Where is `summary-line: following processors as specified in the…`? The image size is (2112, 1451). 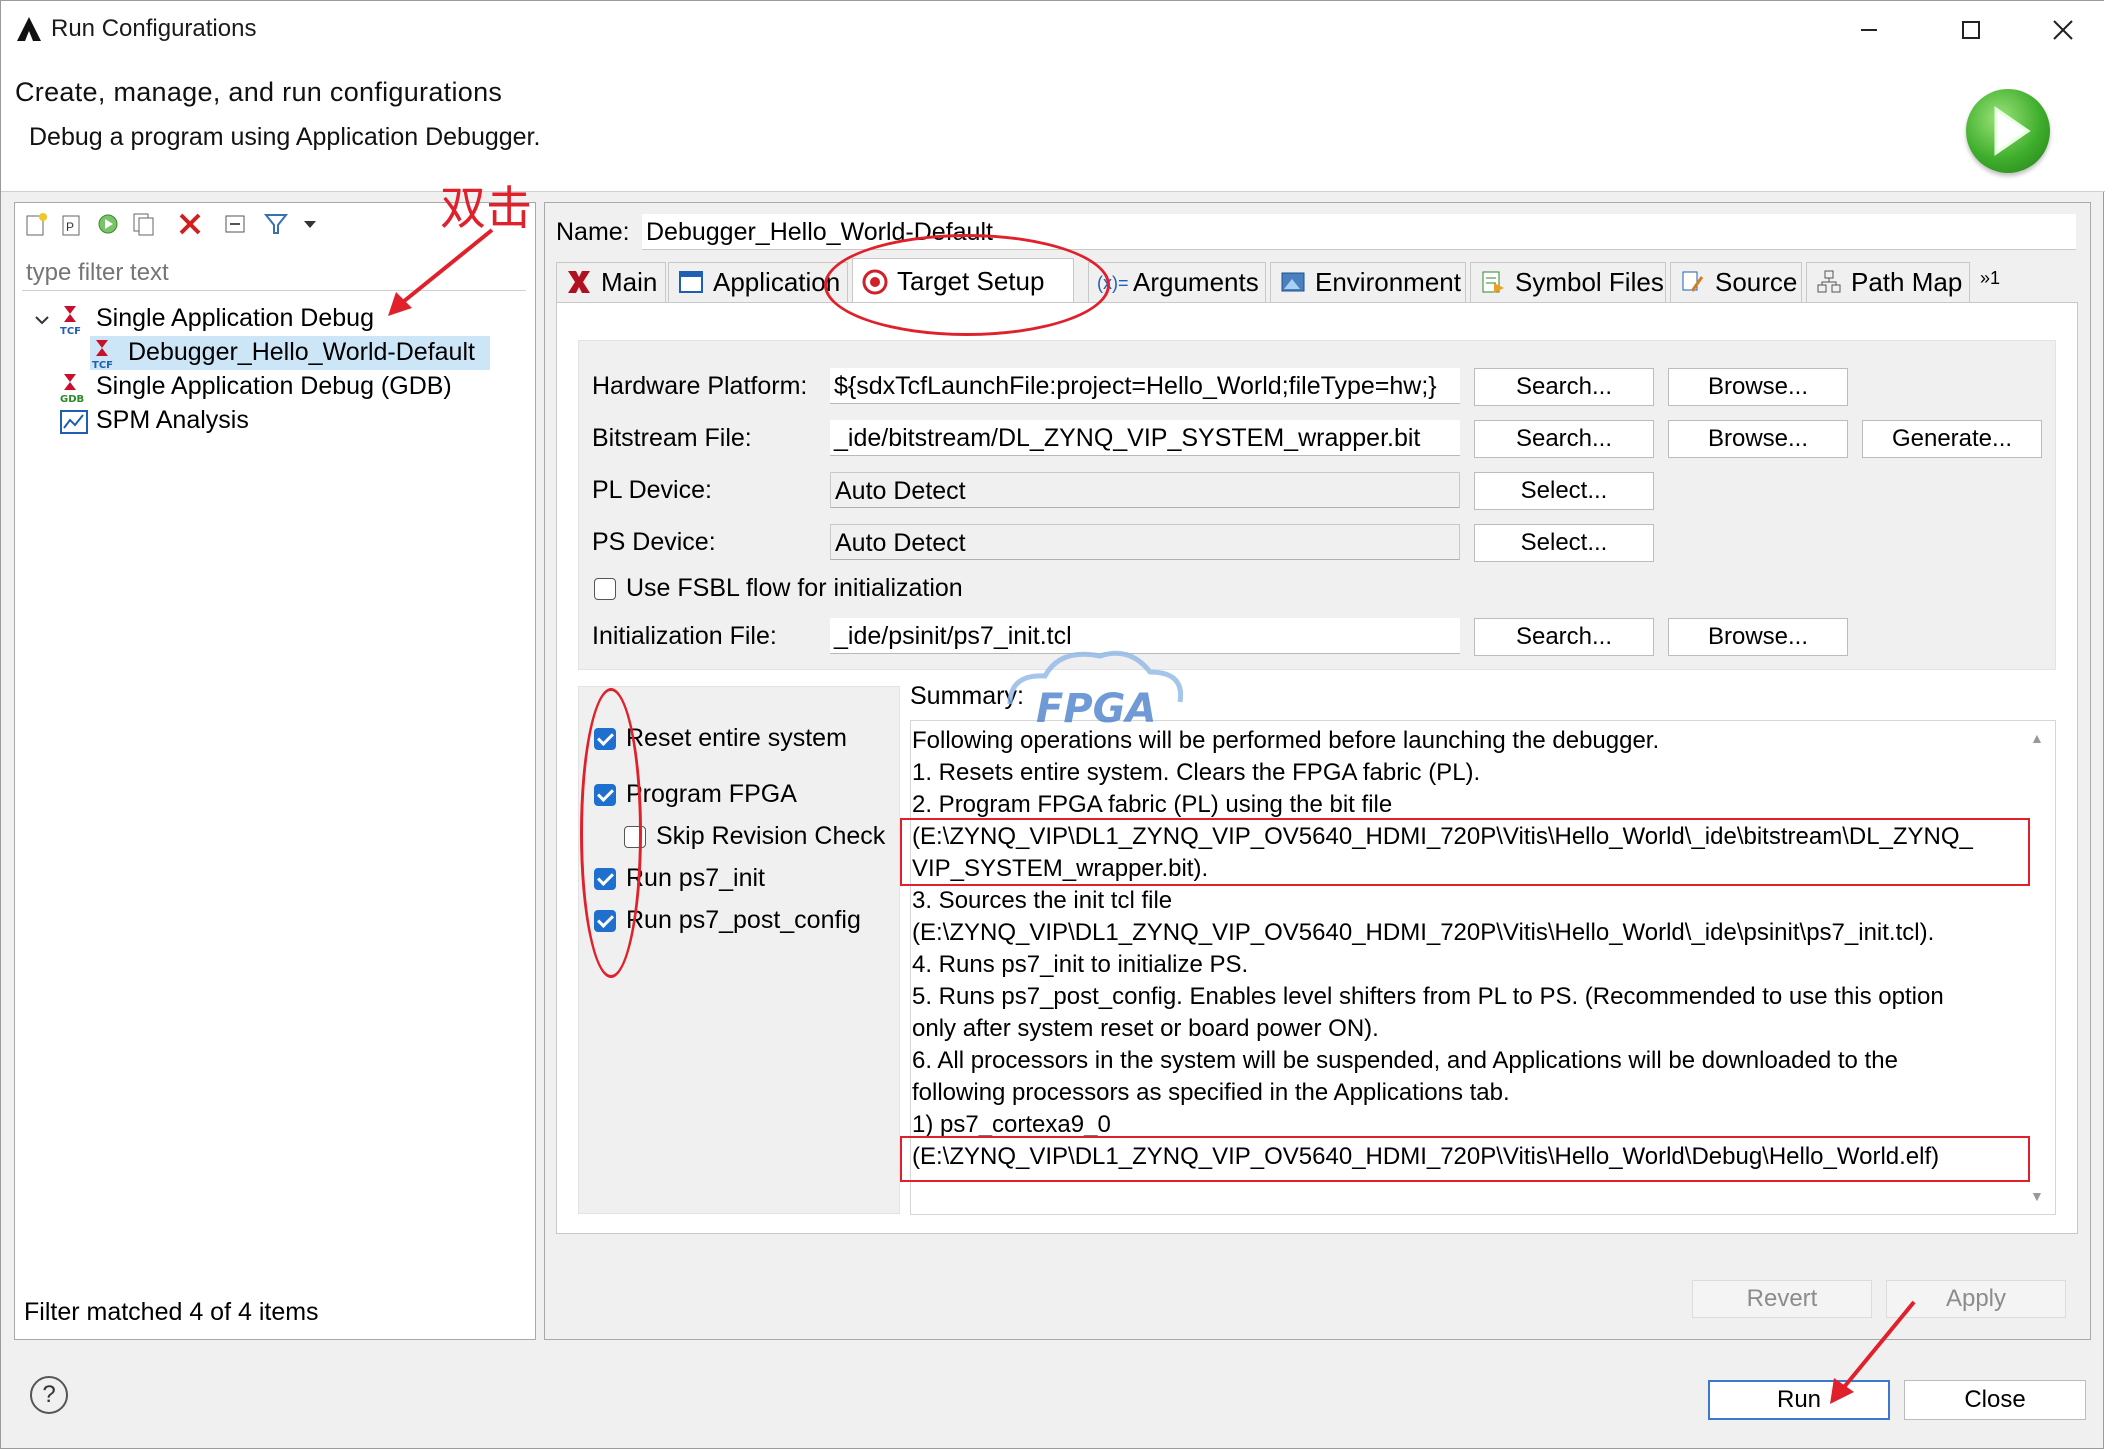 summary-line: following processors as specified in the… is located at coordinates (1211, 1092).